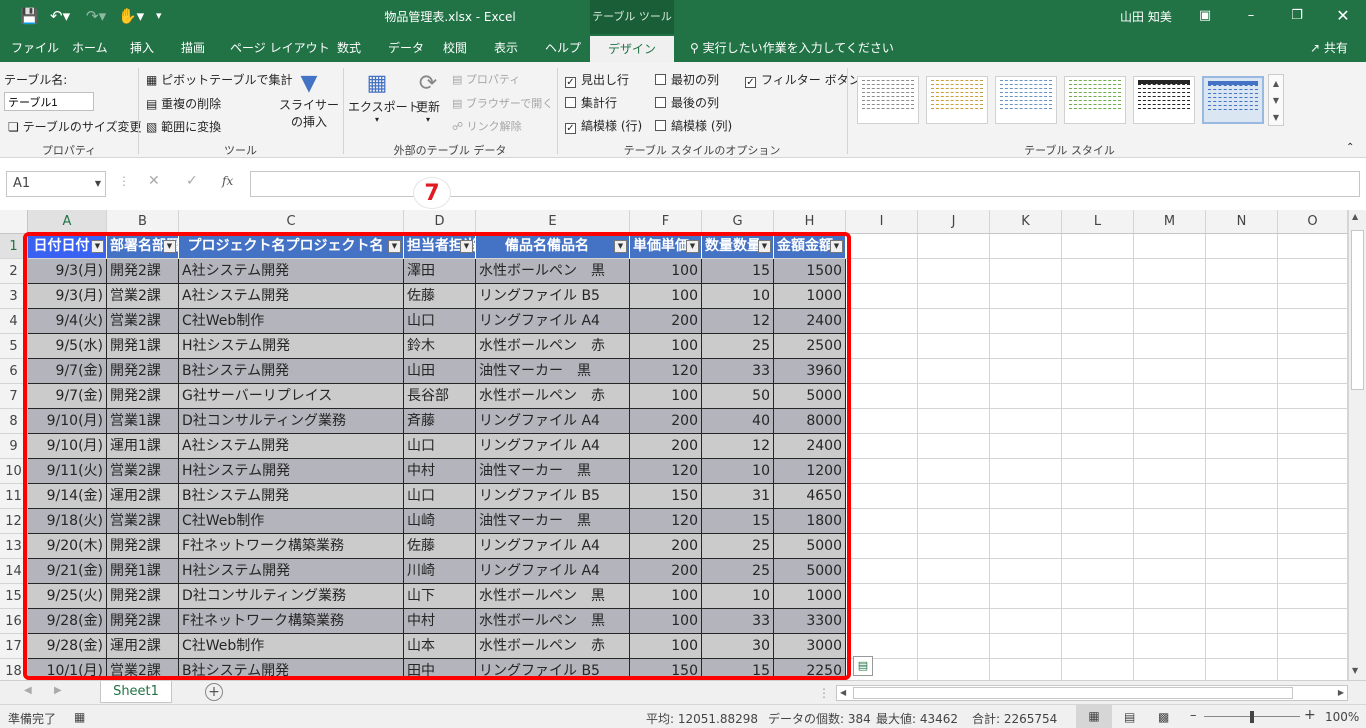  I want to click on table-cell: 1800, so click(810, 521).